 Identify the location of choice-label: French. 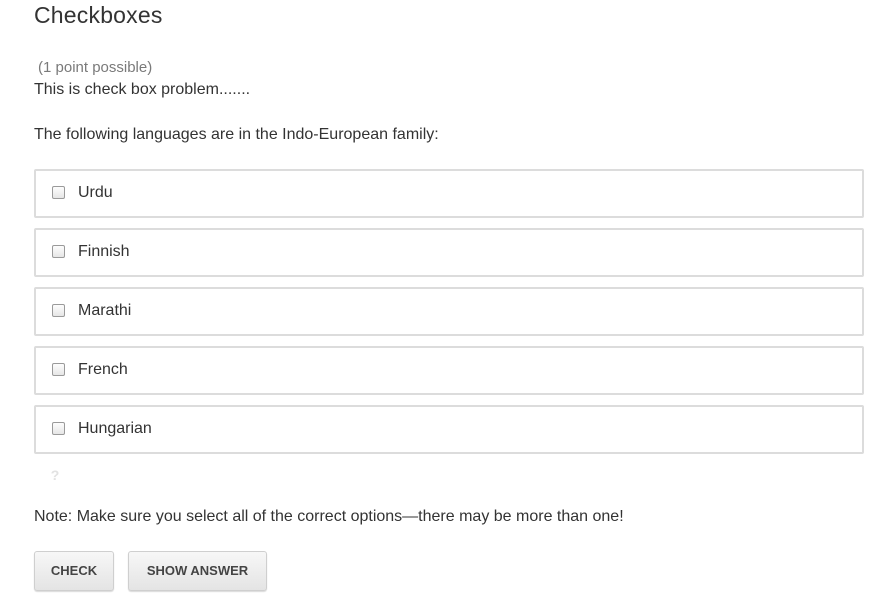
(103, 369).